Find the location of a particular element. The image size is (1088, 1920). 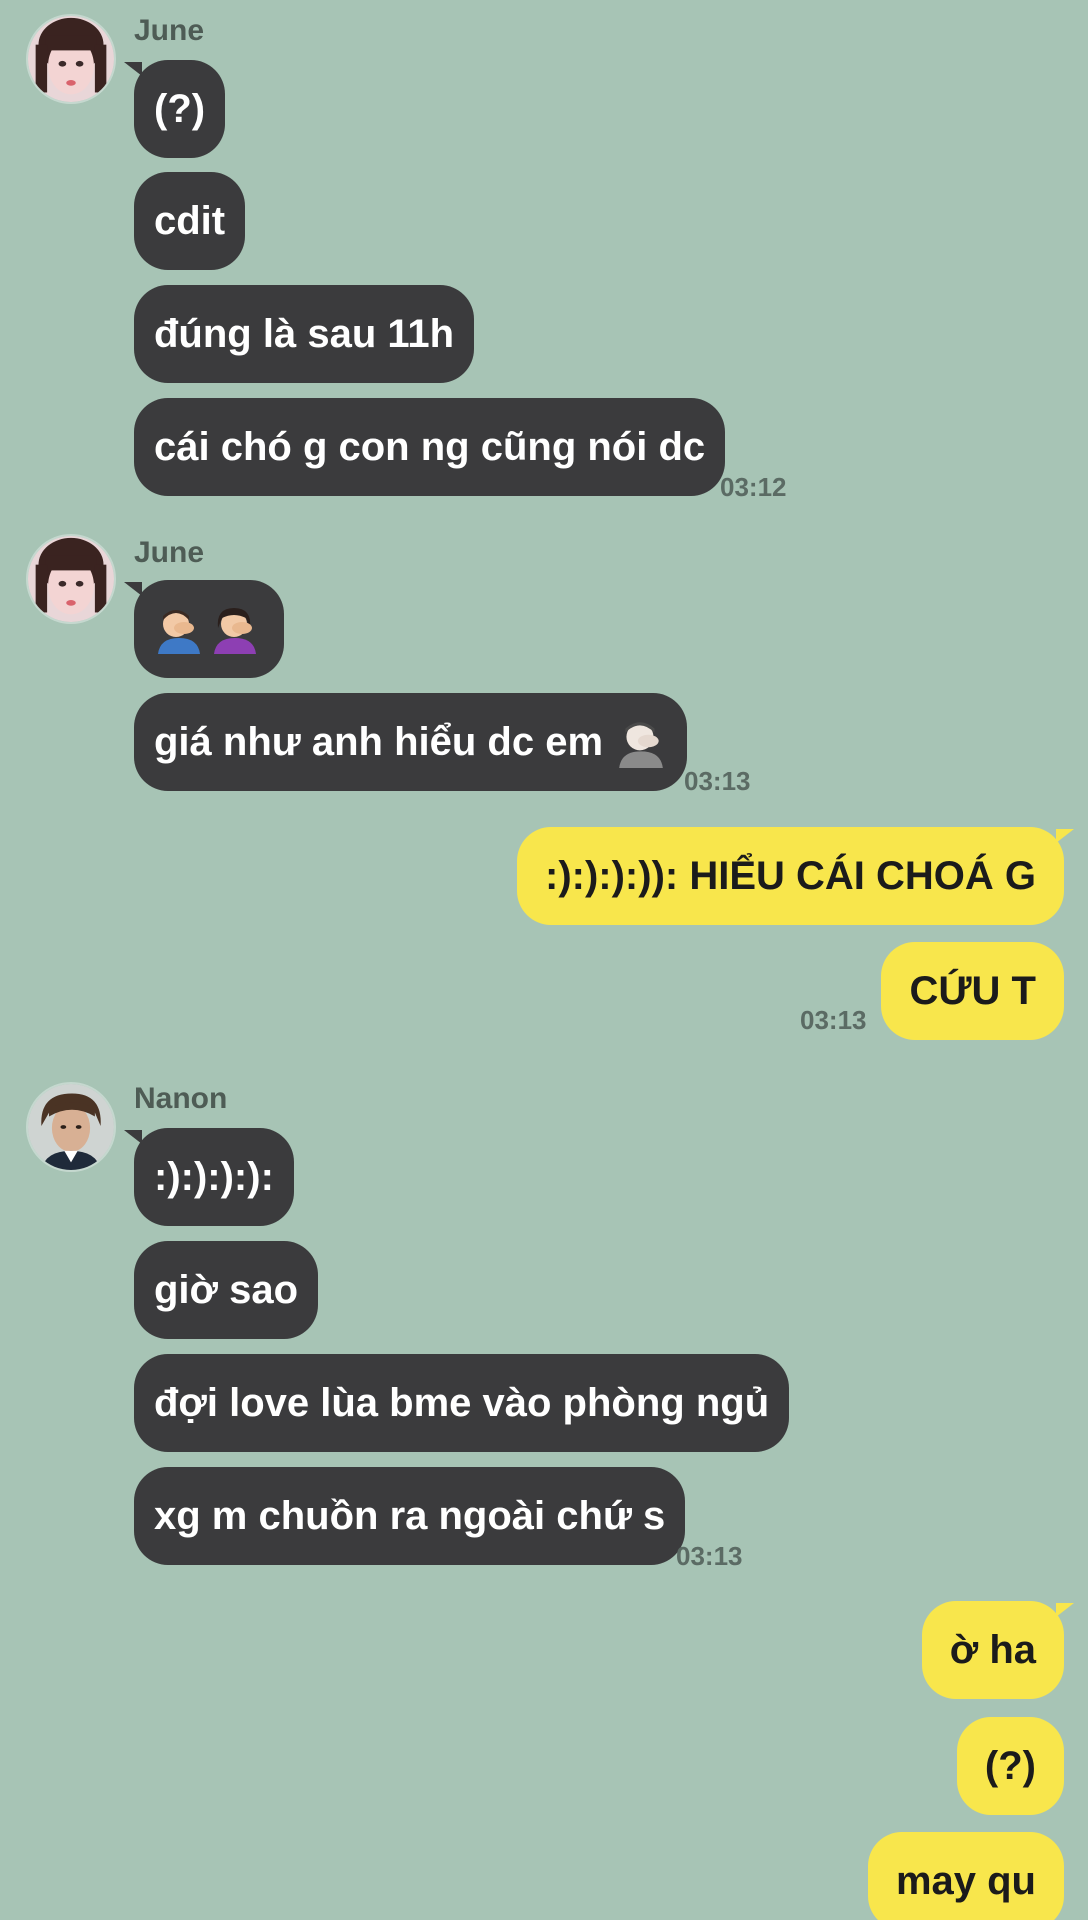

message-text: :):):):): is located at coordinates (214, 1176).